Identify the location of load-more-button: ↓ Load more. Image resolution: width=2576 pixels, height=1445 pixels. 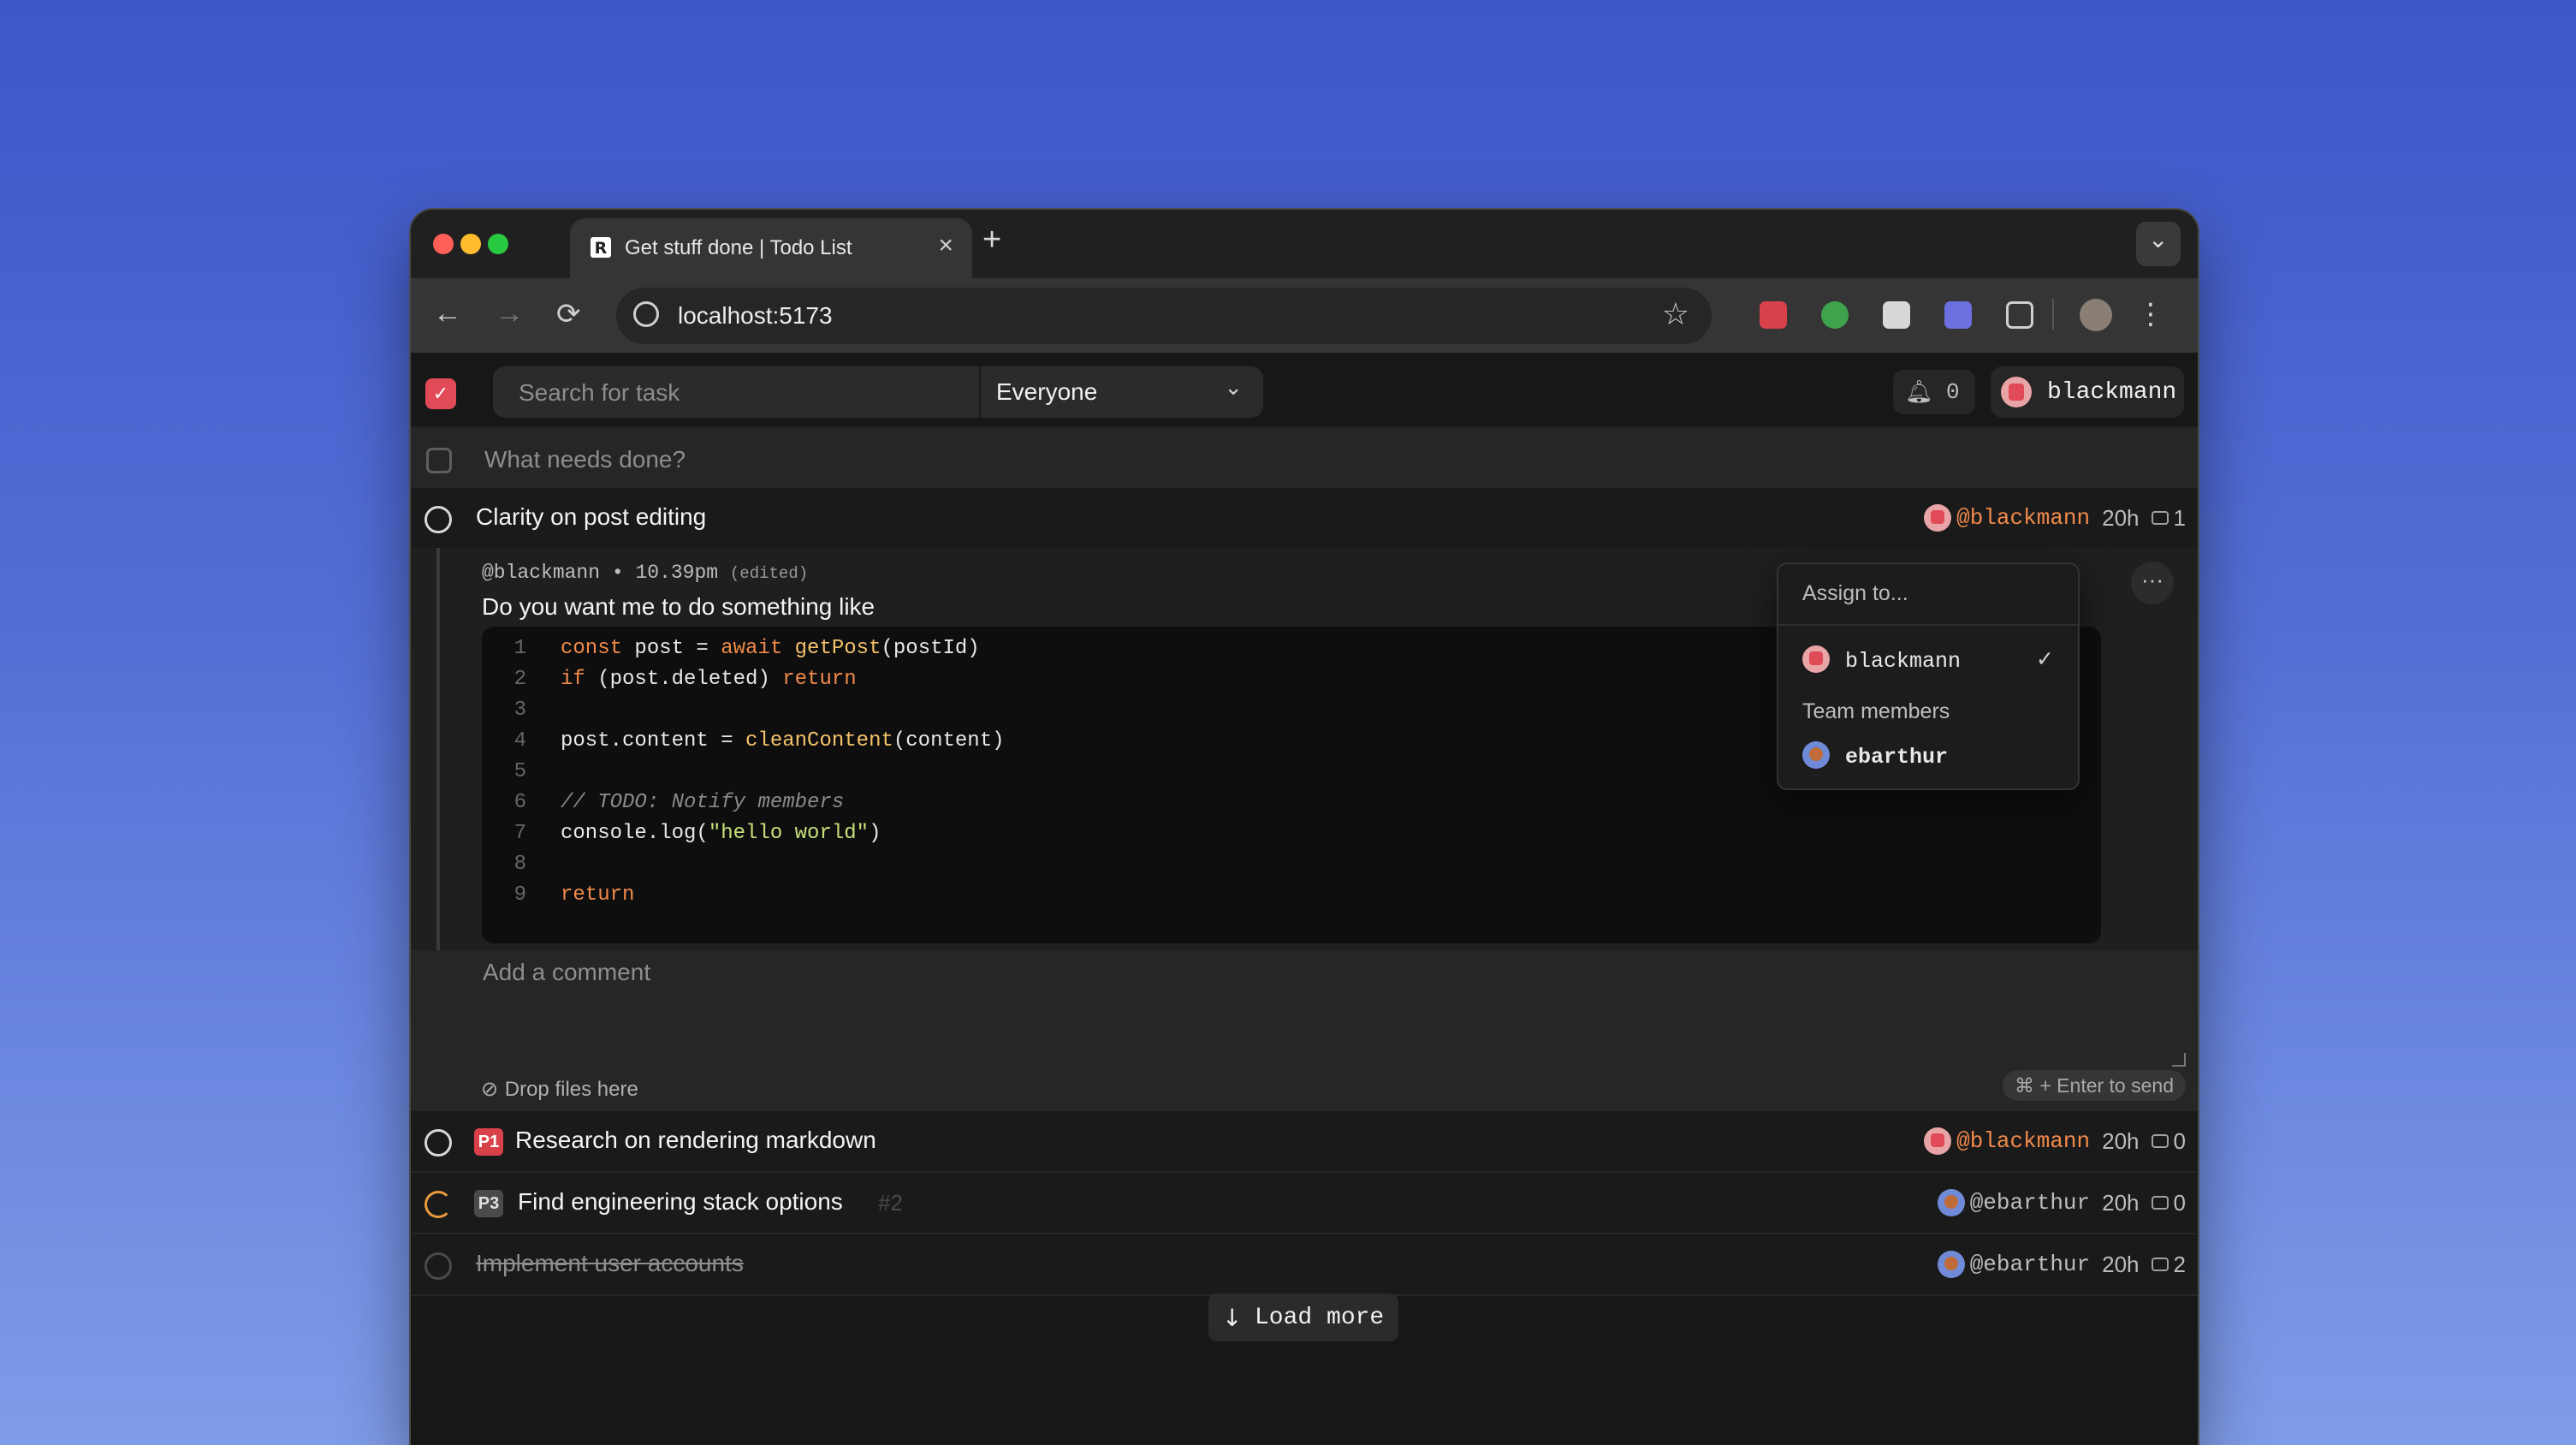
(1303, 1317).